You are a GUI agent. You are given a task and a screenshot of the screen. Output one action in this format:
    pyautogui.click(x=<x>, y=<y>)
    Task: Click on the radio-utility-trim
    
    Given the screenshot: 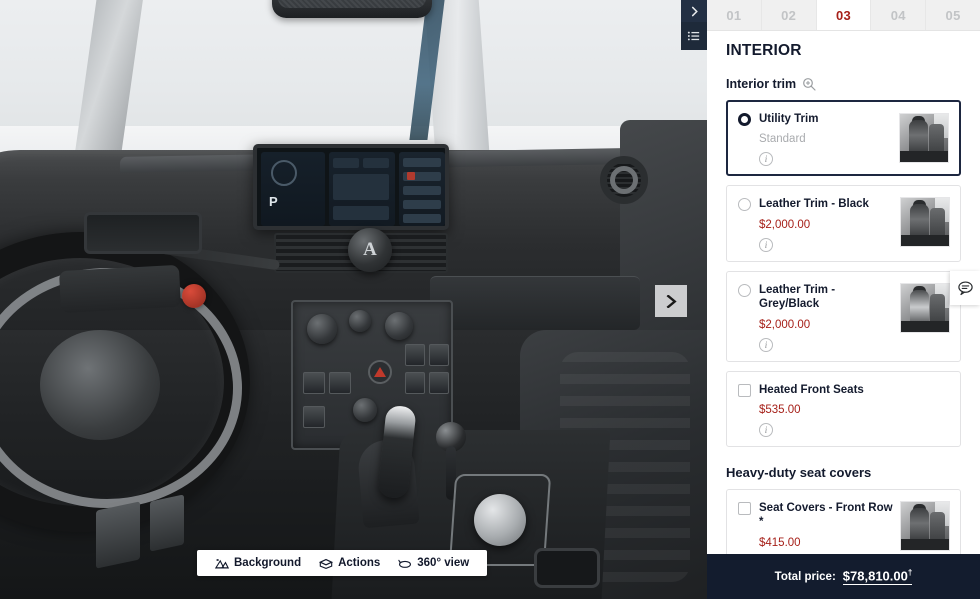 What is the action you would take?
    pyautogui.click(x=744, y=119)
    